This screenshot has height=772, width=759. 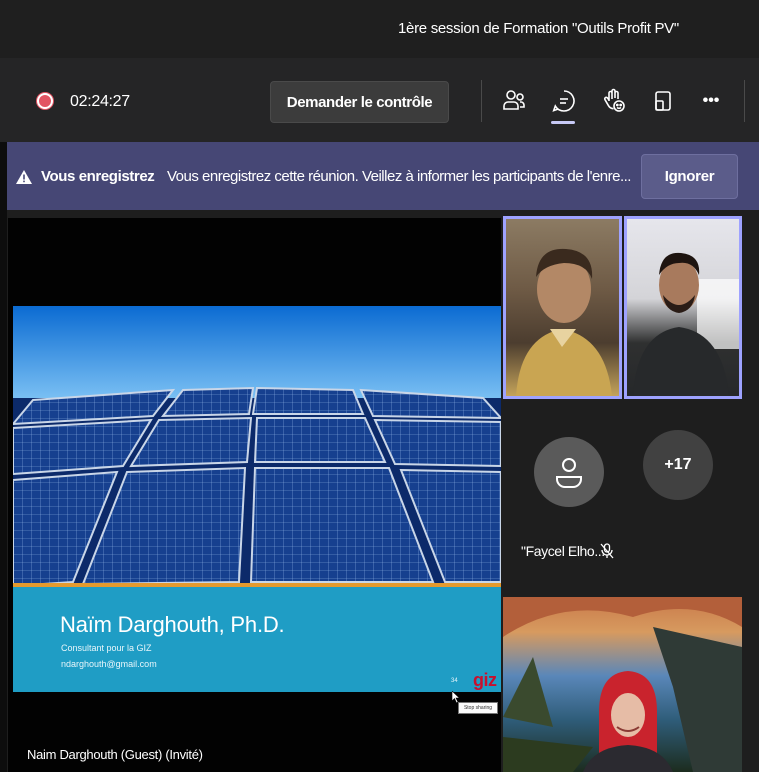 What do you see at coordinates (514, 101) in the screenshot?
I see `participants-icon` at bounding box center [514, 101].